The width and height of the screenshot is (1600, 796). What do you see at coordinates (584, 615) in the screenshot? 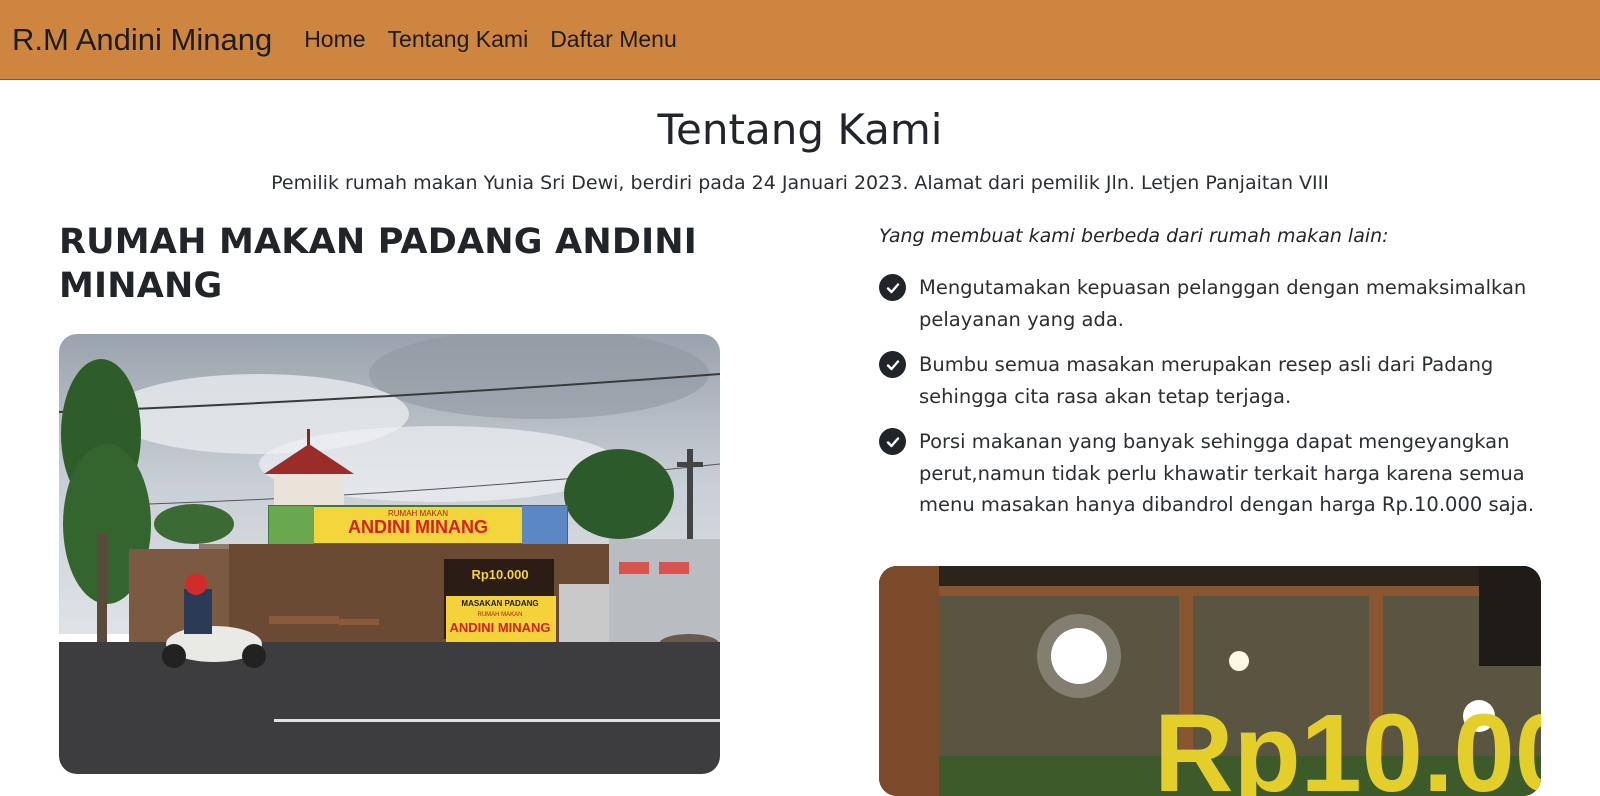
I see `metal-gate` at bounding box center [584, 615].